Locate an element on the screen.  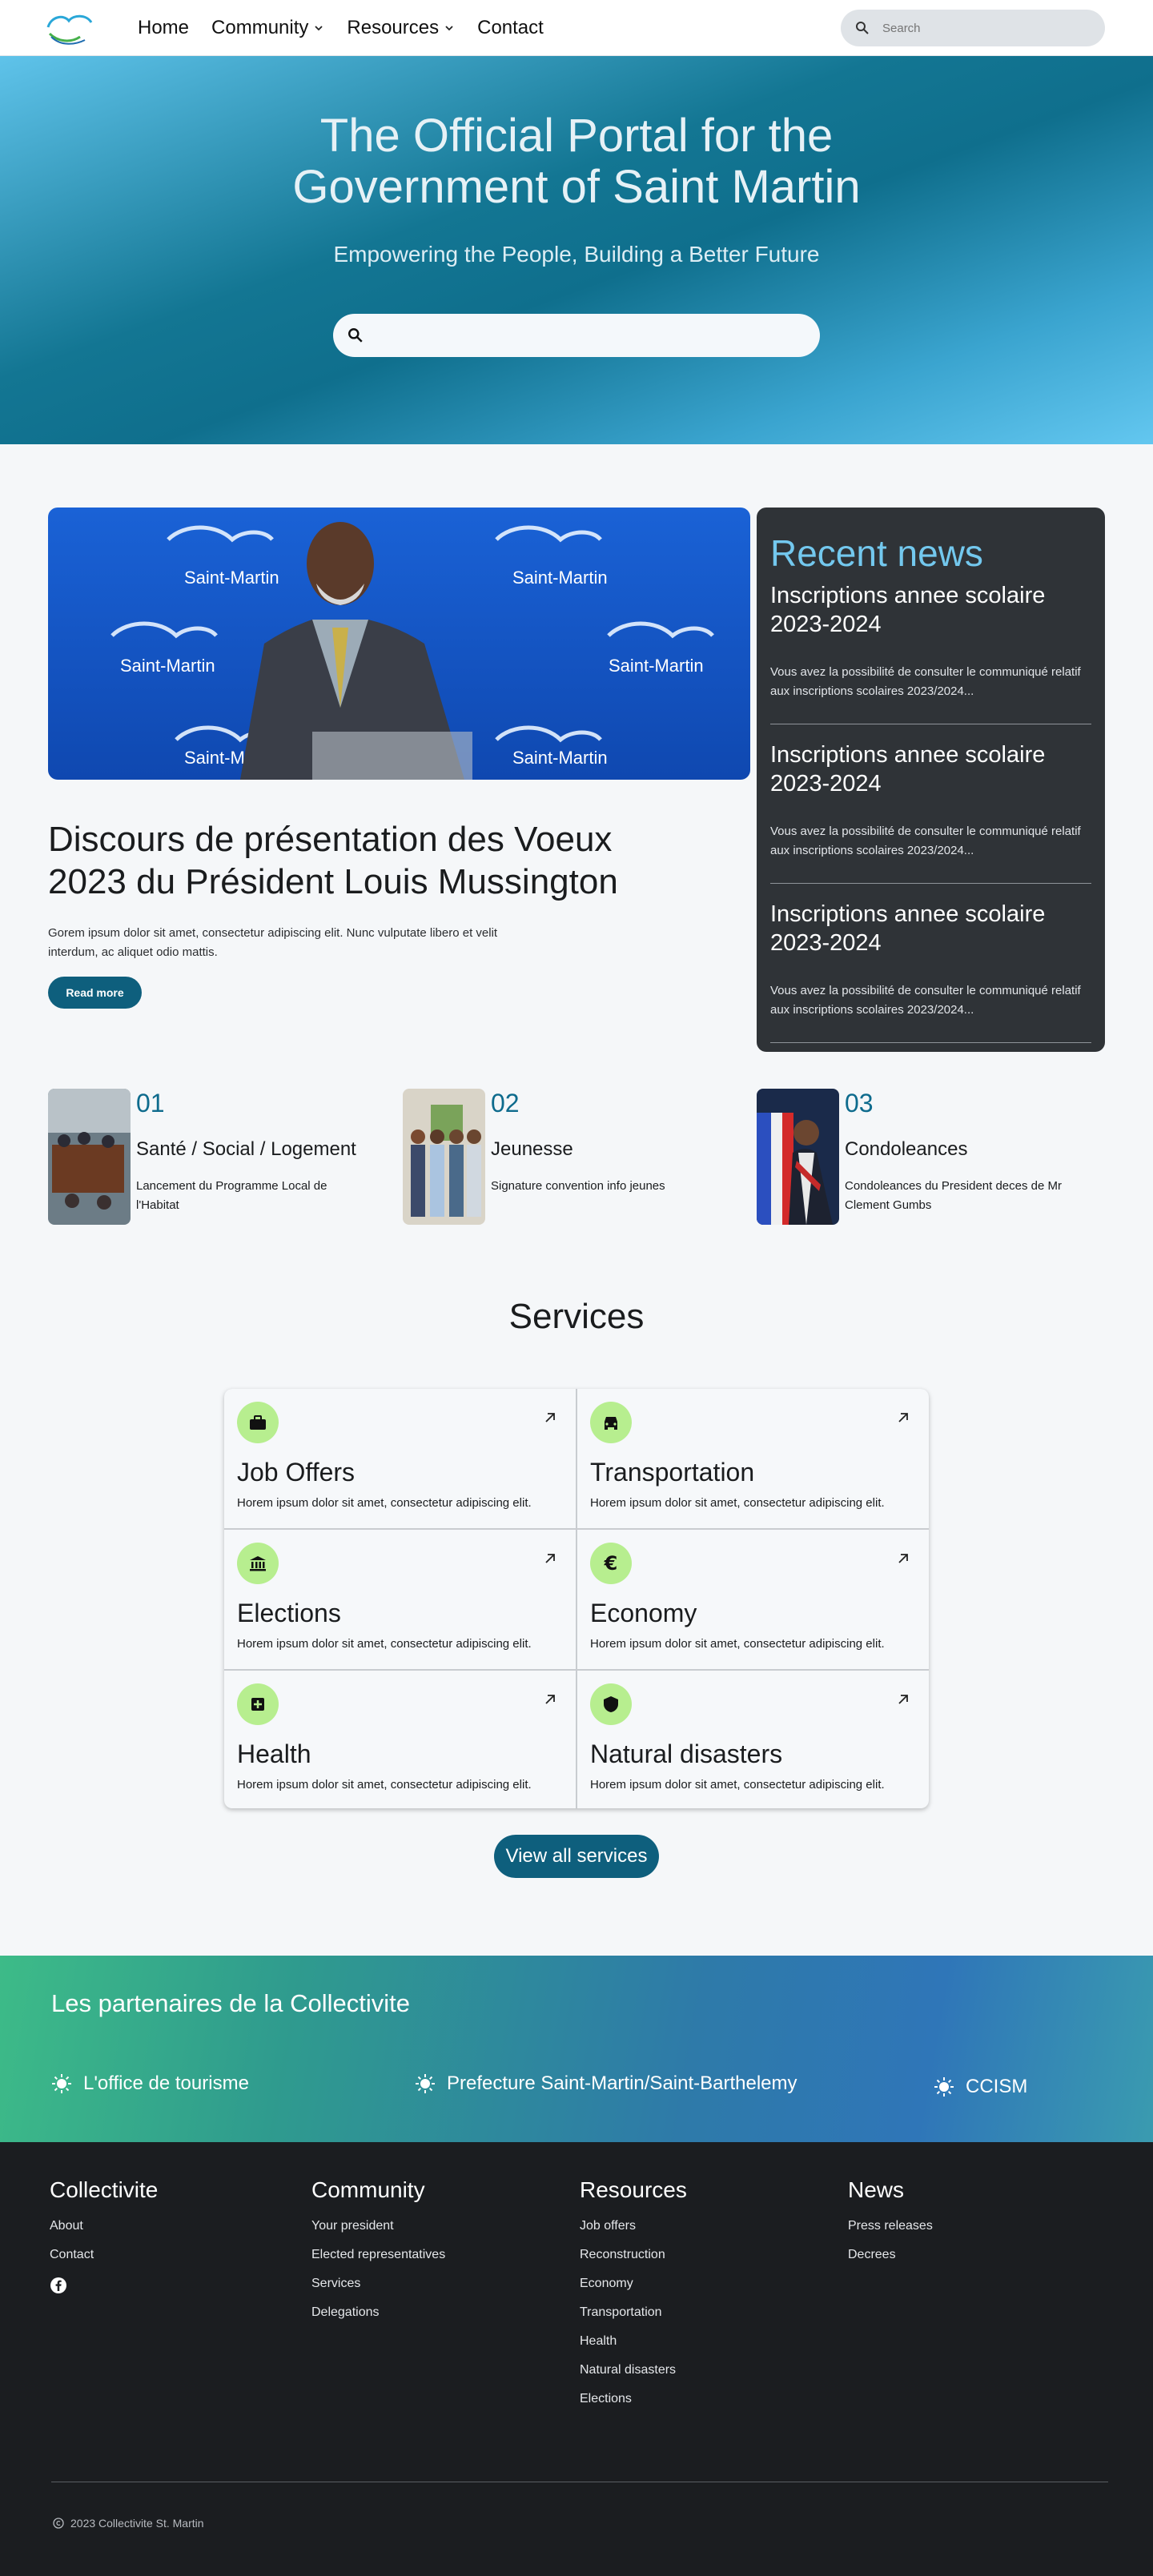
nav-community: Community is located at coordinates (267, 28).